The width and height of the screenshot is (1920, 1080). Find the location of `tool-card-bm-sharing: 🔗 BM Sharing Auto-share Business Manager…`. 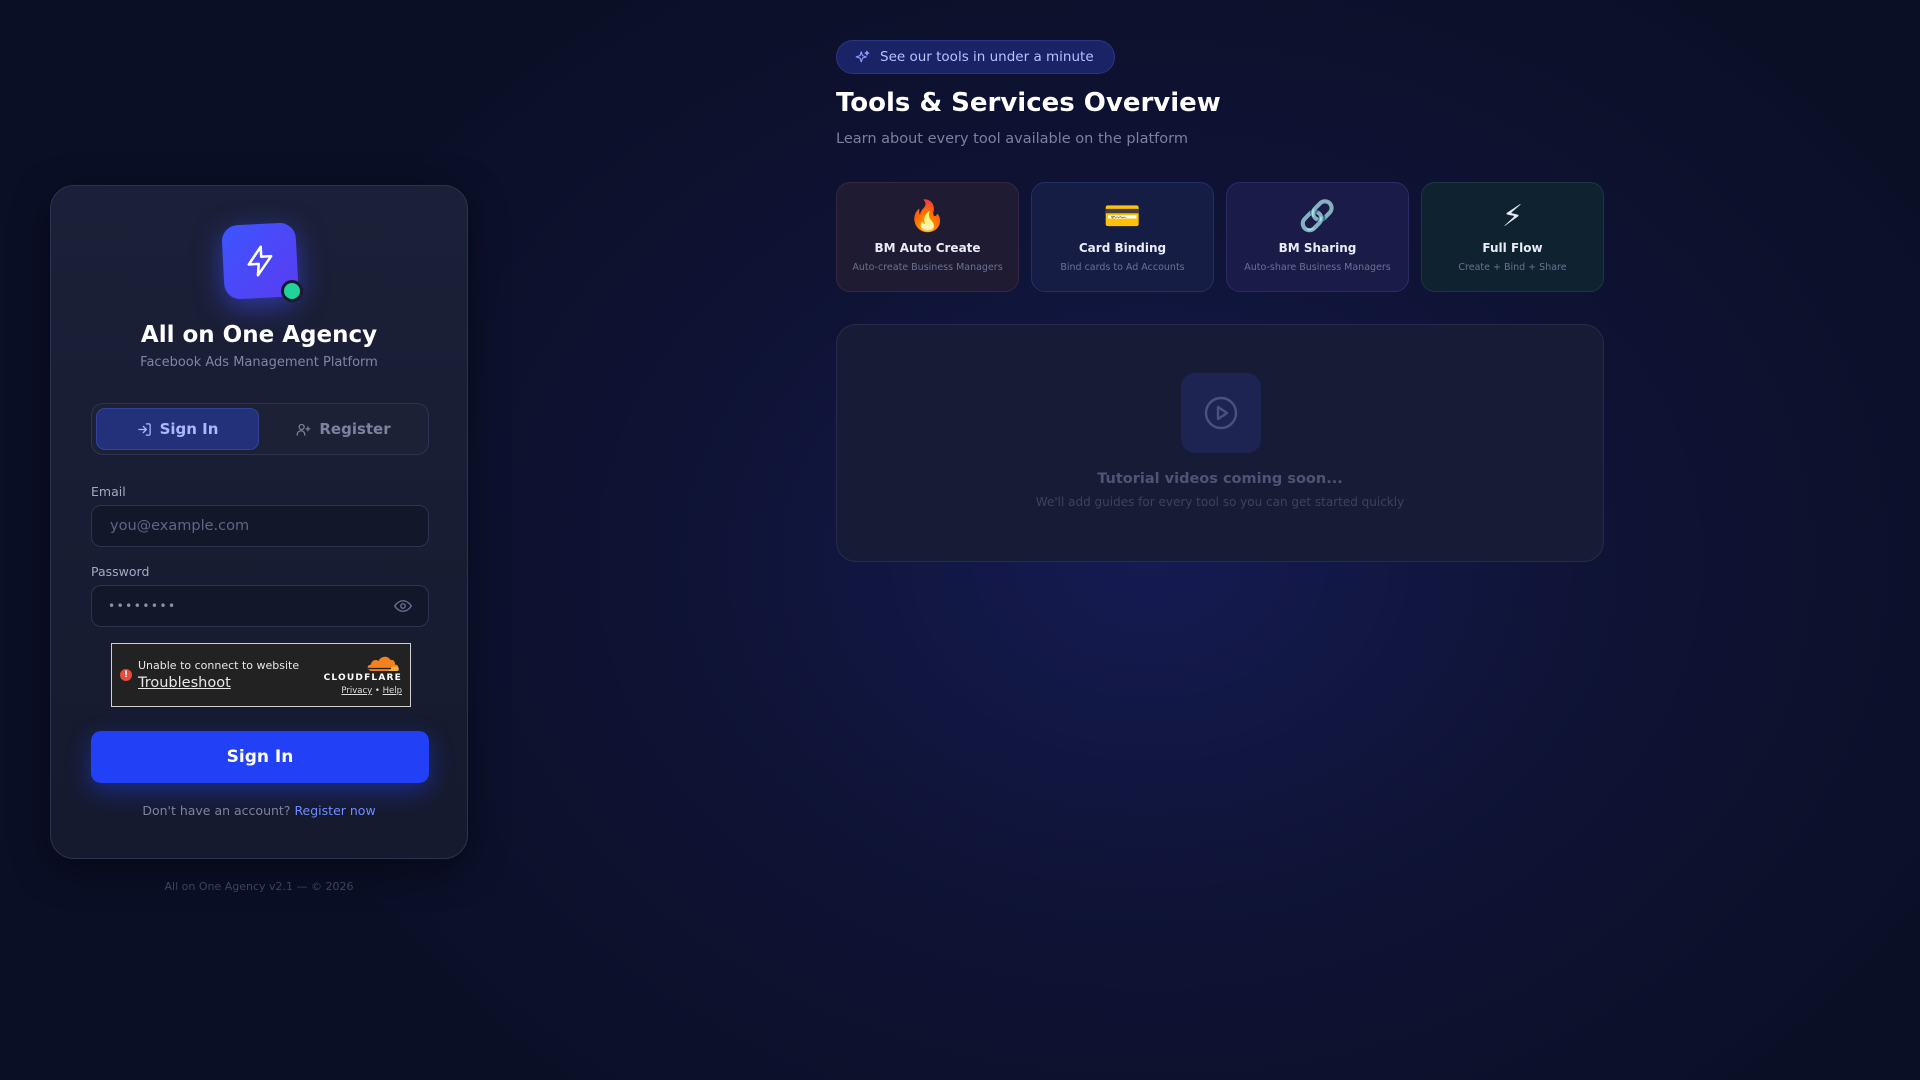

tool-card-bm-sharing: 🔗 BM Sharing Auto-share Business Manager… is located at coordinates (1317, 237).